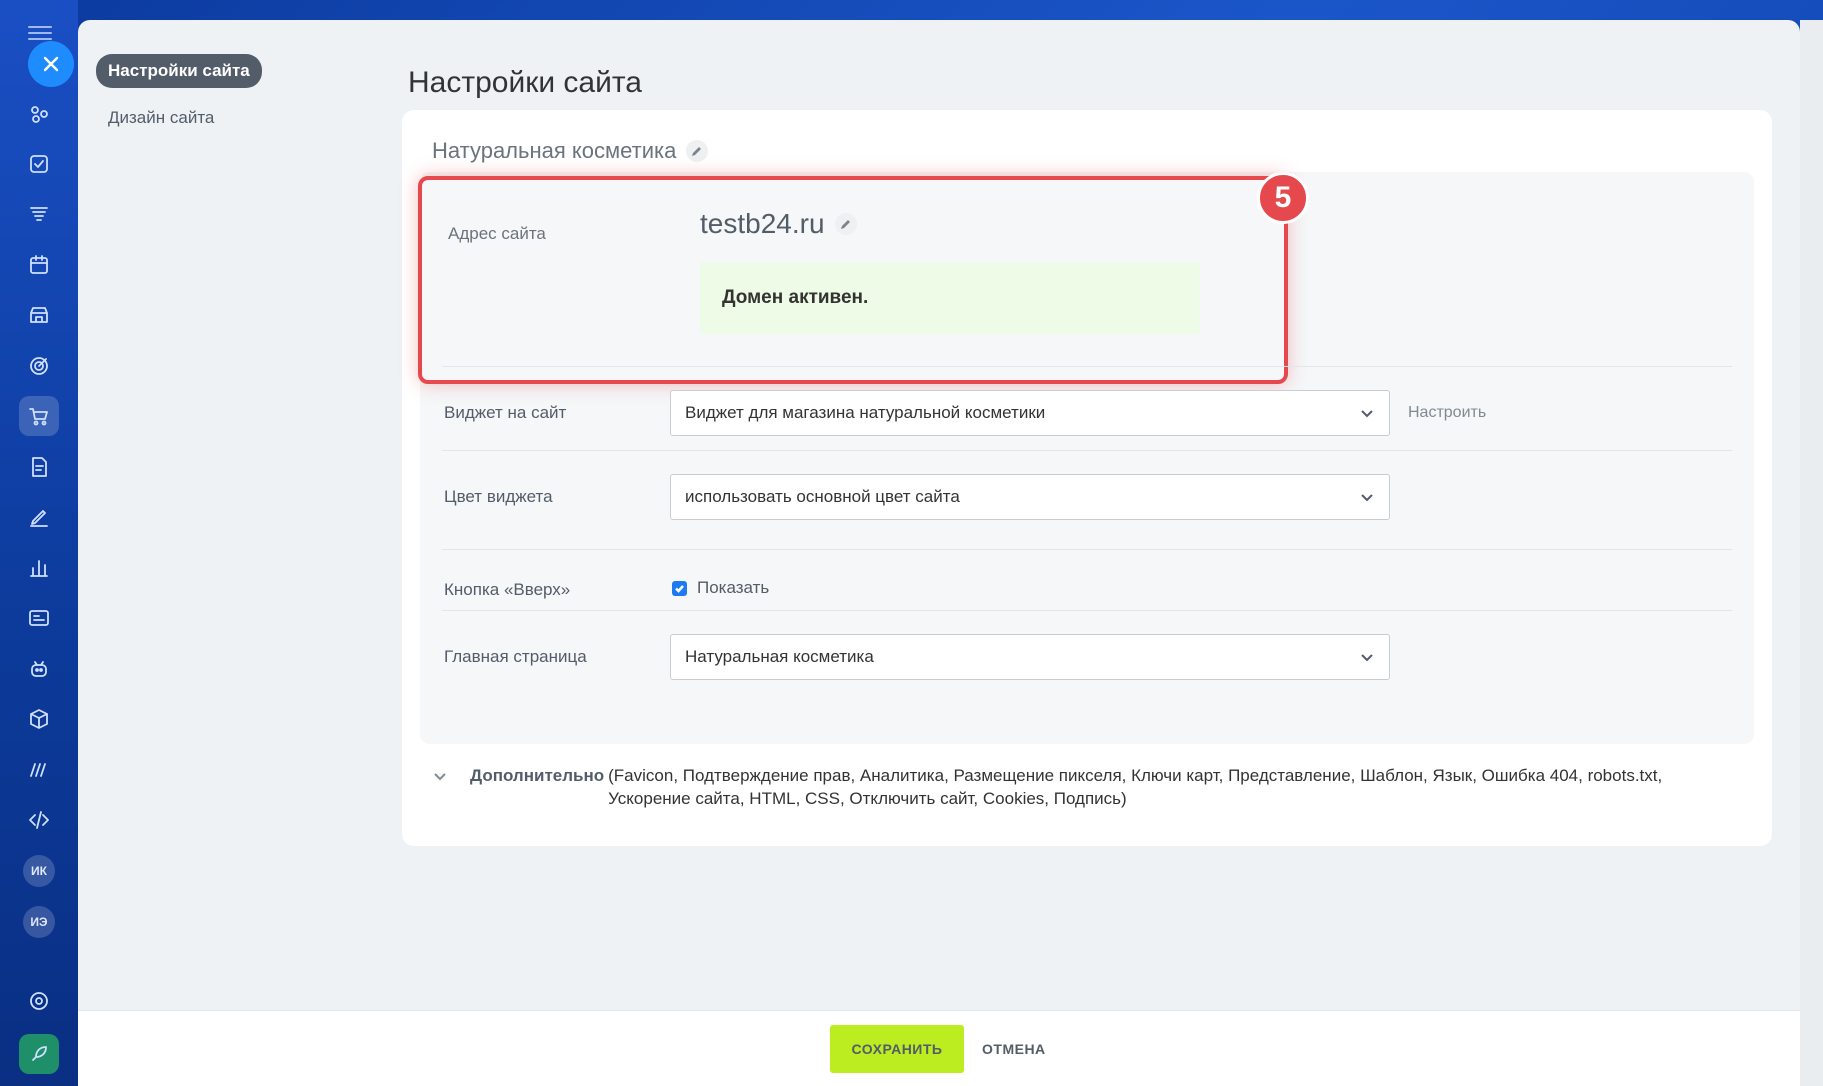 This screenshot has width=1823, height=1086. What do you see at coordinates (39, 467) in the screenshot?
I see `document-icon` at bounding box center [39, 467].